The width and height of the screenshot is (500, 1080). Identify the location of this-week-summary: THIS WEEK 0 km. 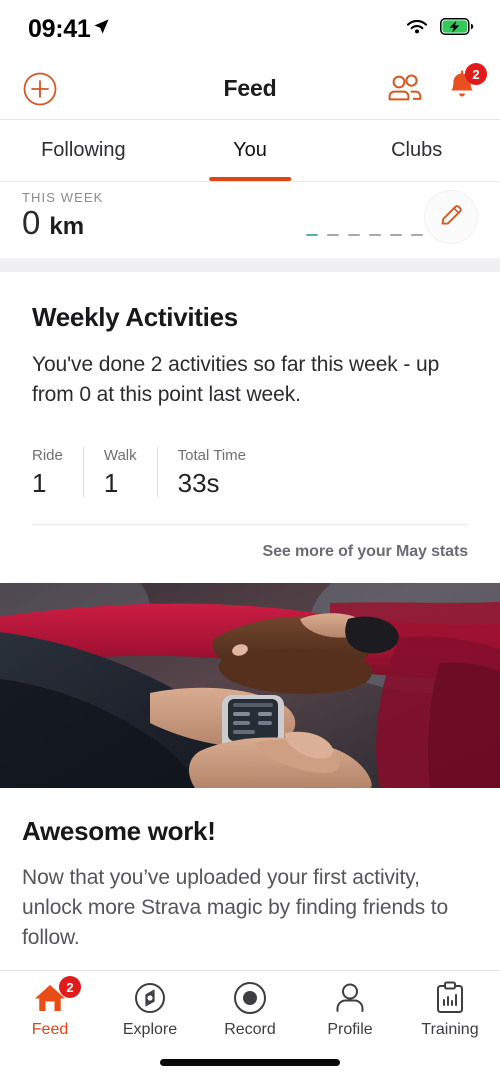
(250, 220).